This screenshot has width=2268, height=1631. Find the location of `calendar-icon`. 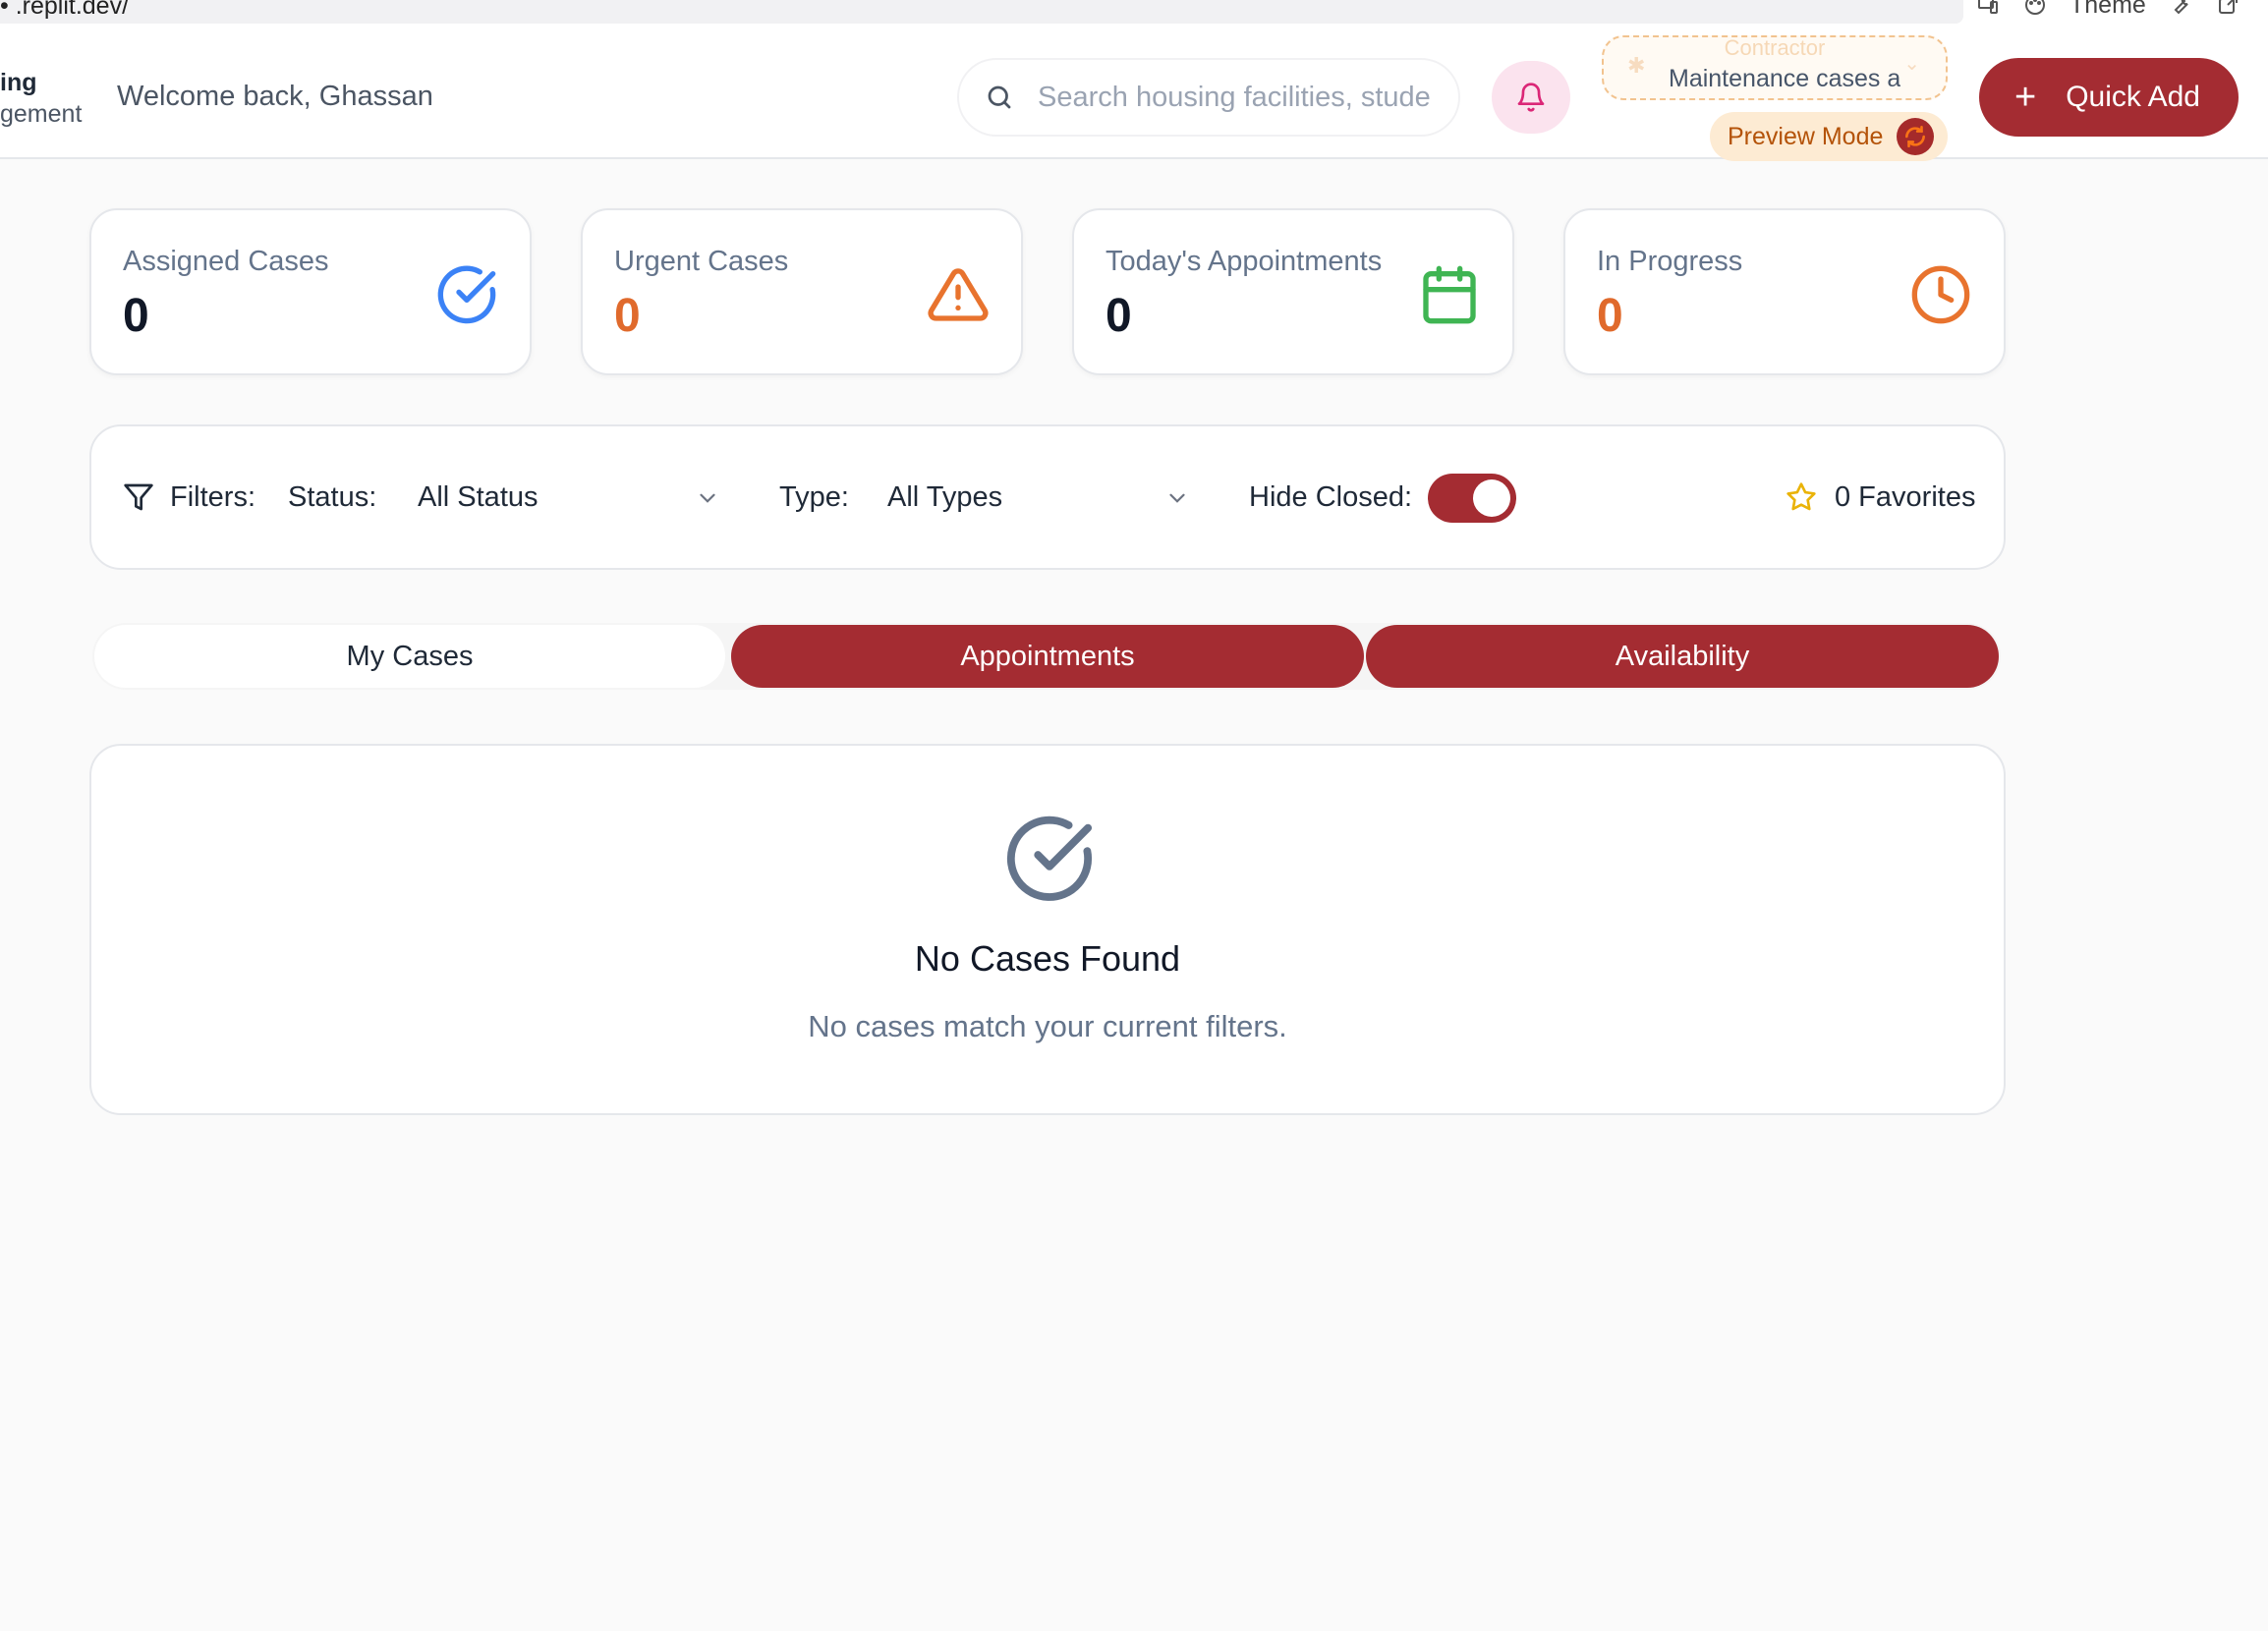

calendar-icon is located at coordinates (1450, 294).